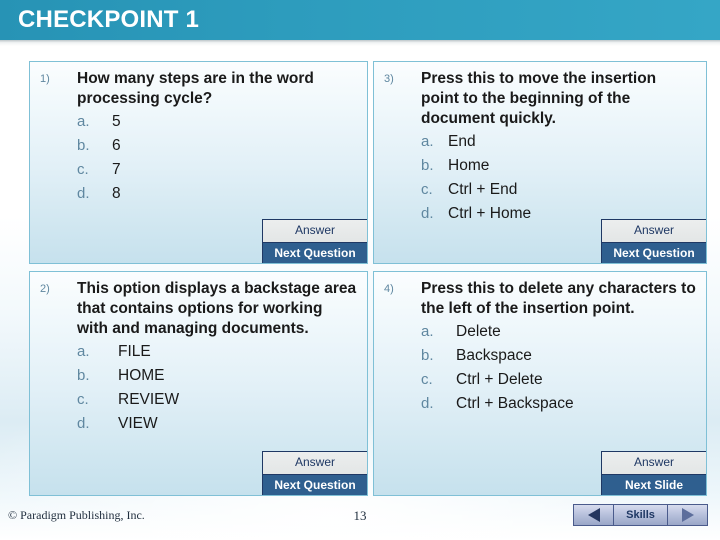 This screenshot has width=720, height=540. I want to click on triangle-left-icon, so click(593, 515).